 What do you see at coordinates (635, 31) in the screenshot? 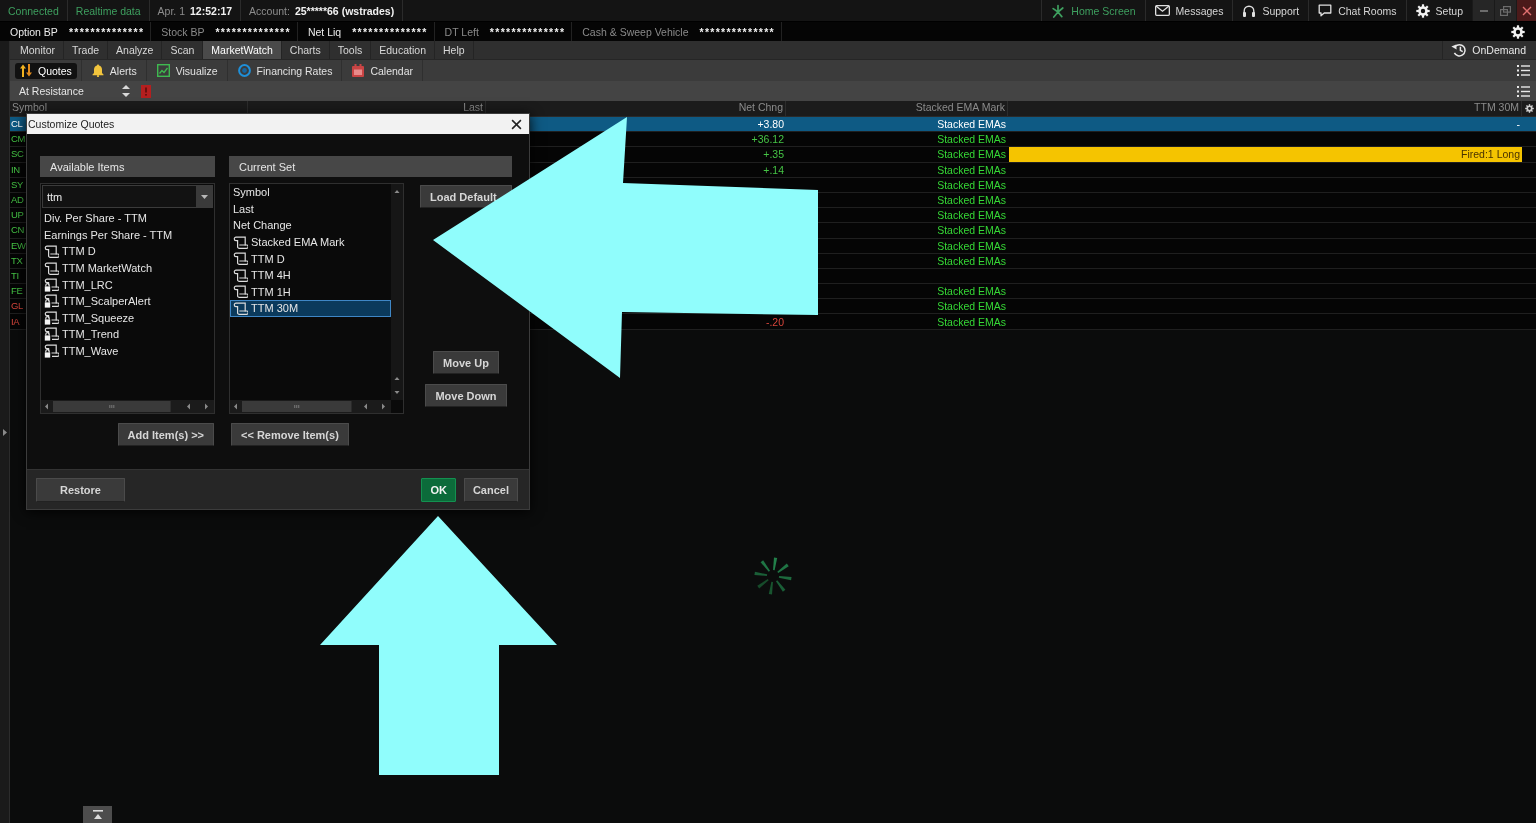
I see `balance-label: Cash & Sweep Vehicle` at bounding box center [635, 31].